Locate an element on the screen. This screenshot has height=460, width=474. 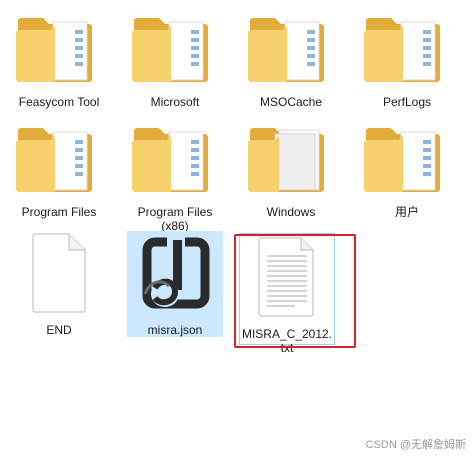
blank-file-icon is located at coordinates (59, 273).